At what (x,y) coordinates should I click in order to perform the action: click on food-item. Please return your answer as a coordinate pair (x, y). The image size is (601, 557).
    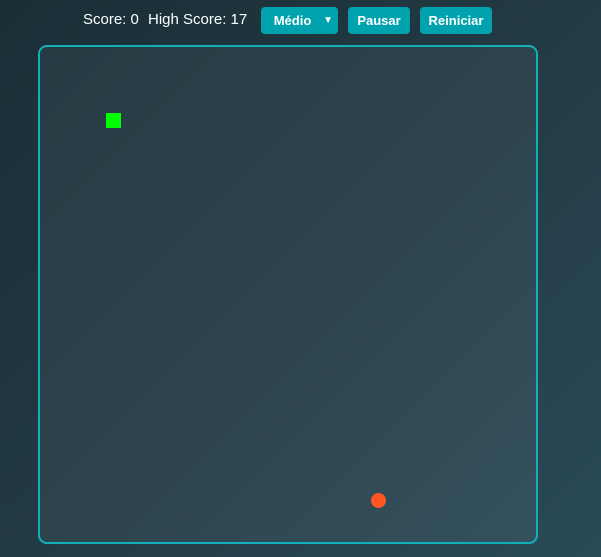
    Looking at the image, I should click on (378, 500).